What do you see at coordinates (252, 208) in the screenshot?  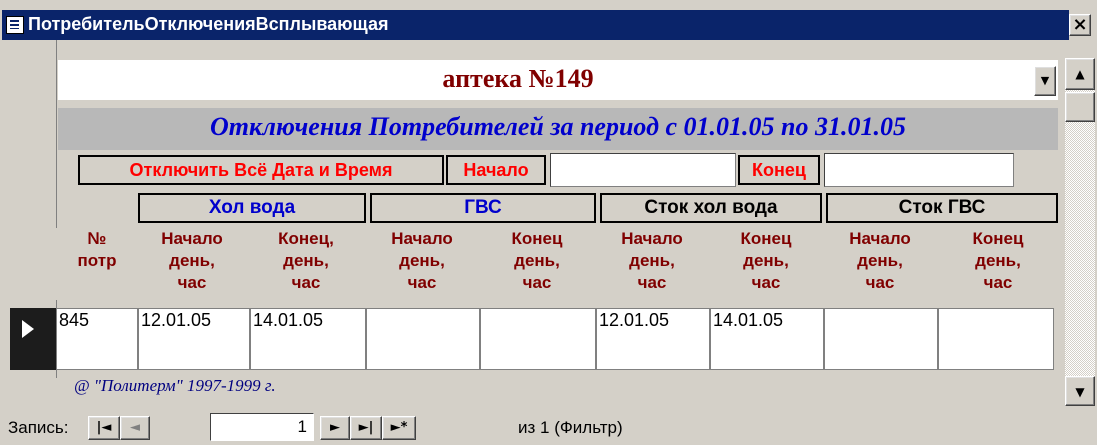 I see `group-cold-water: Хол вода` at bounding box center [252, 208].